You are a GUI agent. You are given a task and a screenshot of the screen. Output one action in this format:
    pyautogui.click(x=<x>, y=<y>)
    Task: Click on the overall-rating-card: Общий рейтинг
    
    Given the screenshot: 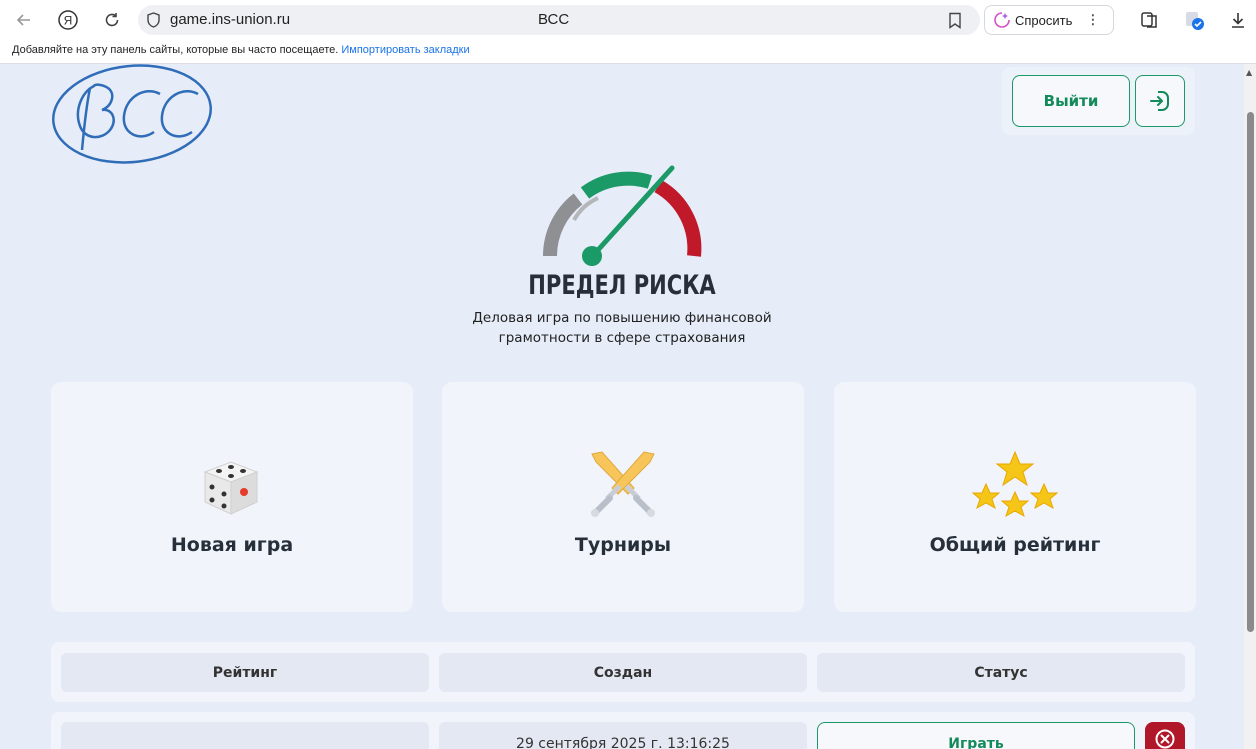 What is the action you would take?
    pyautogui.click(x=1015, y=497)
    